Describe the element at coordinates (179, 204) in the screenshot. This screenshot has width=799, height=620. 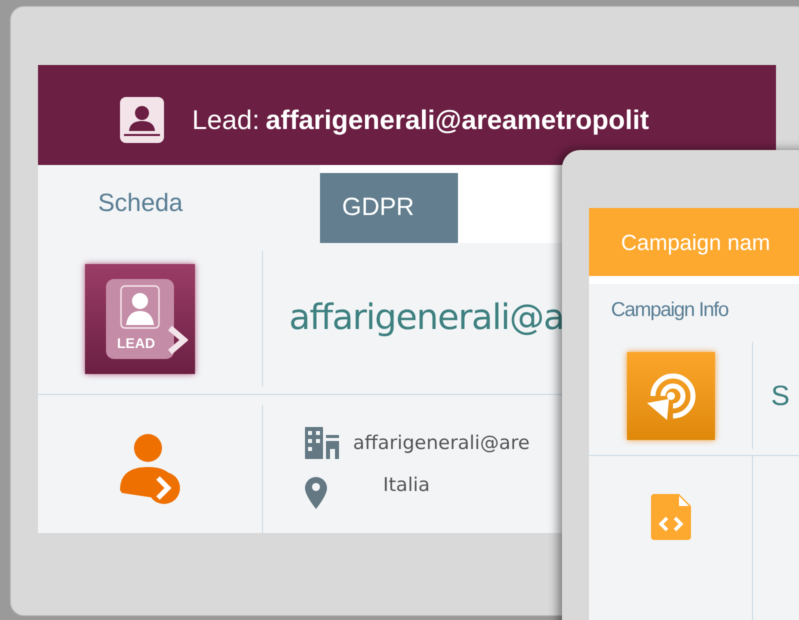
I see `tab: Scheda` at that location.